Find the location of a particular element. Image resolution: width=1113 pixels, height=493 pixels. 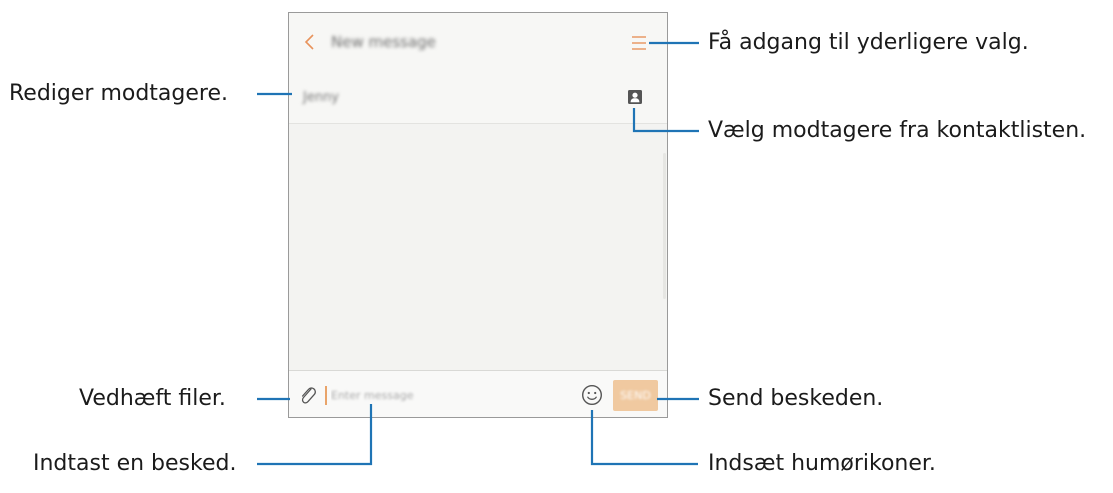

callout-choose-contacts: Vælg modtagere fra kontaktlisten. is located at coordinates (897, 130).